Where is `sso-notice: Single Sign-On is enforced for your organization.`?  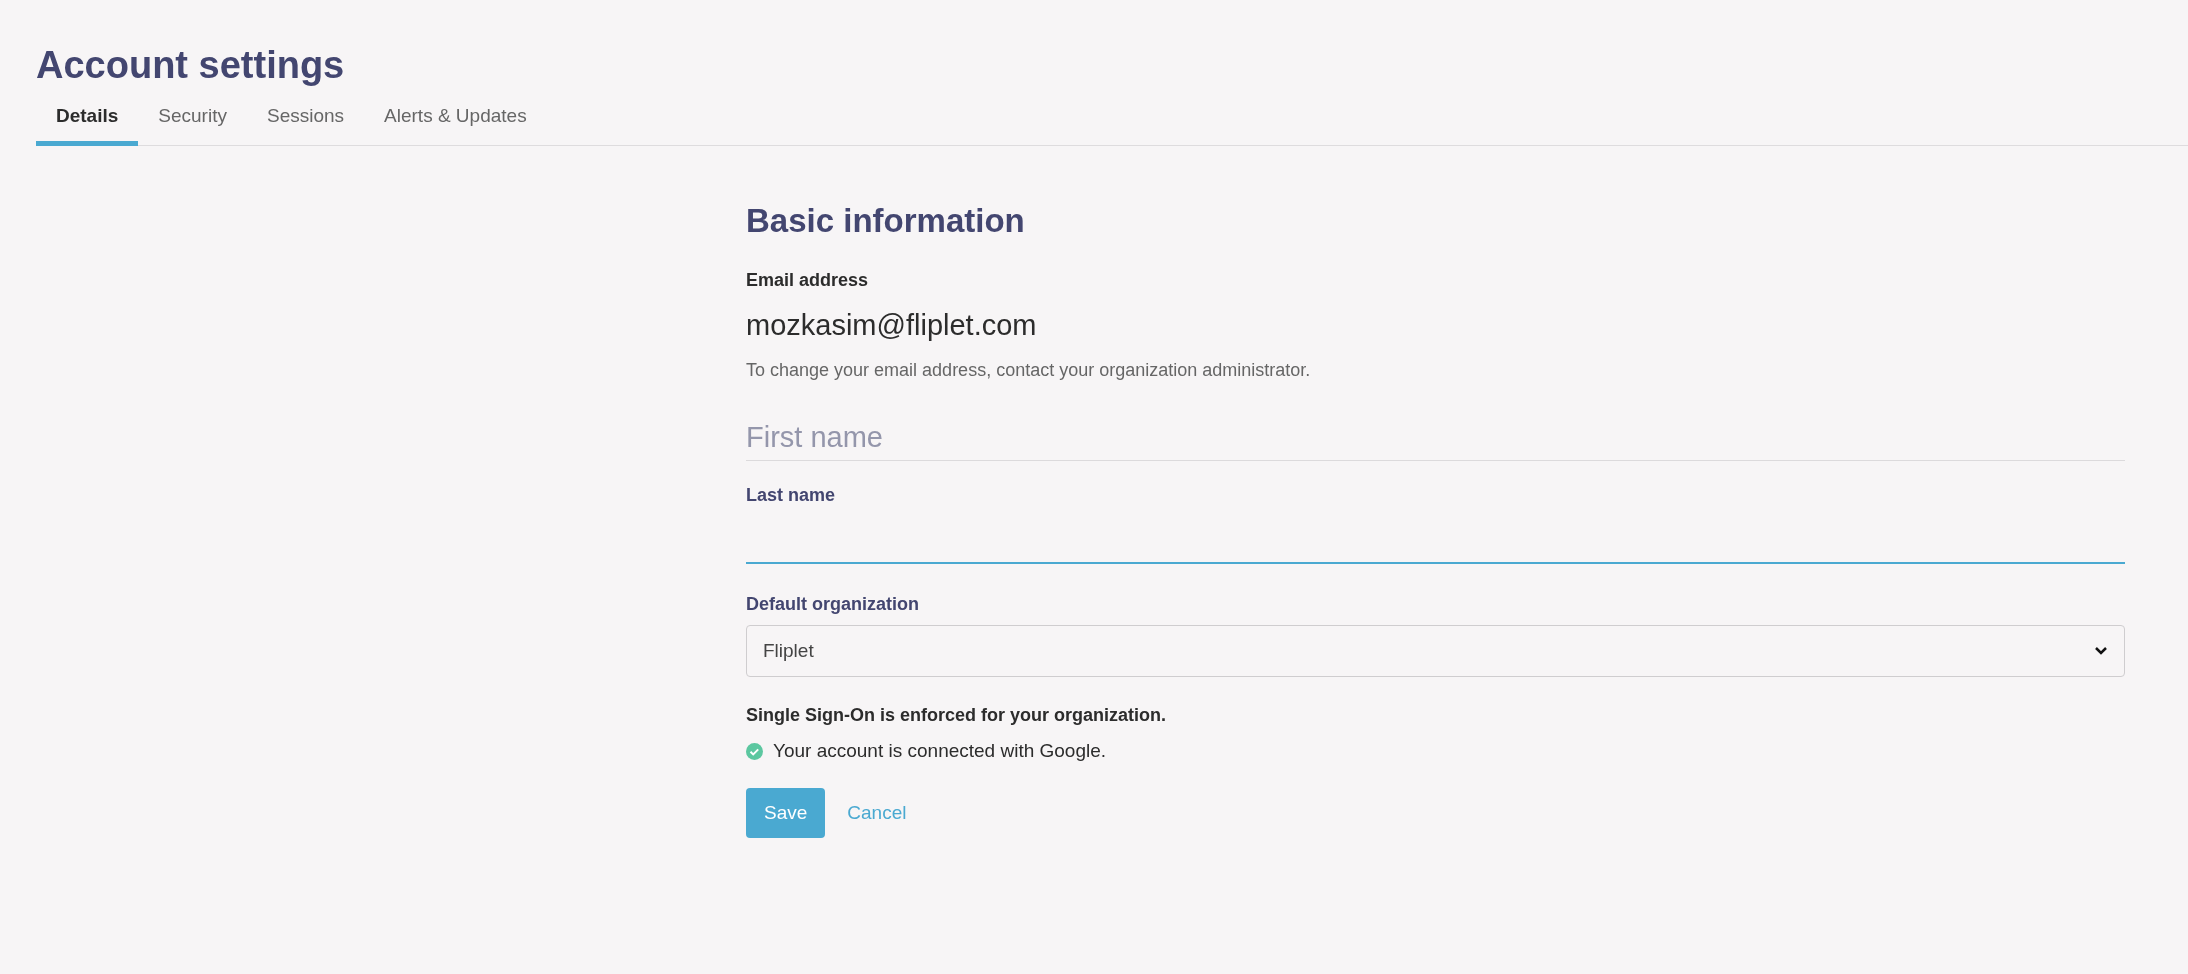 sso-notice: Single Sign-On is enforced for your organization. is located at coordinates (957, 715).